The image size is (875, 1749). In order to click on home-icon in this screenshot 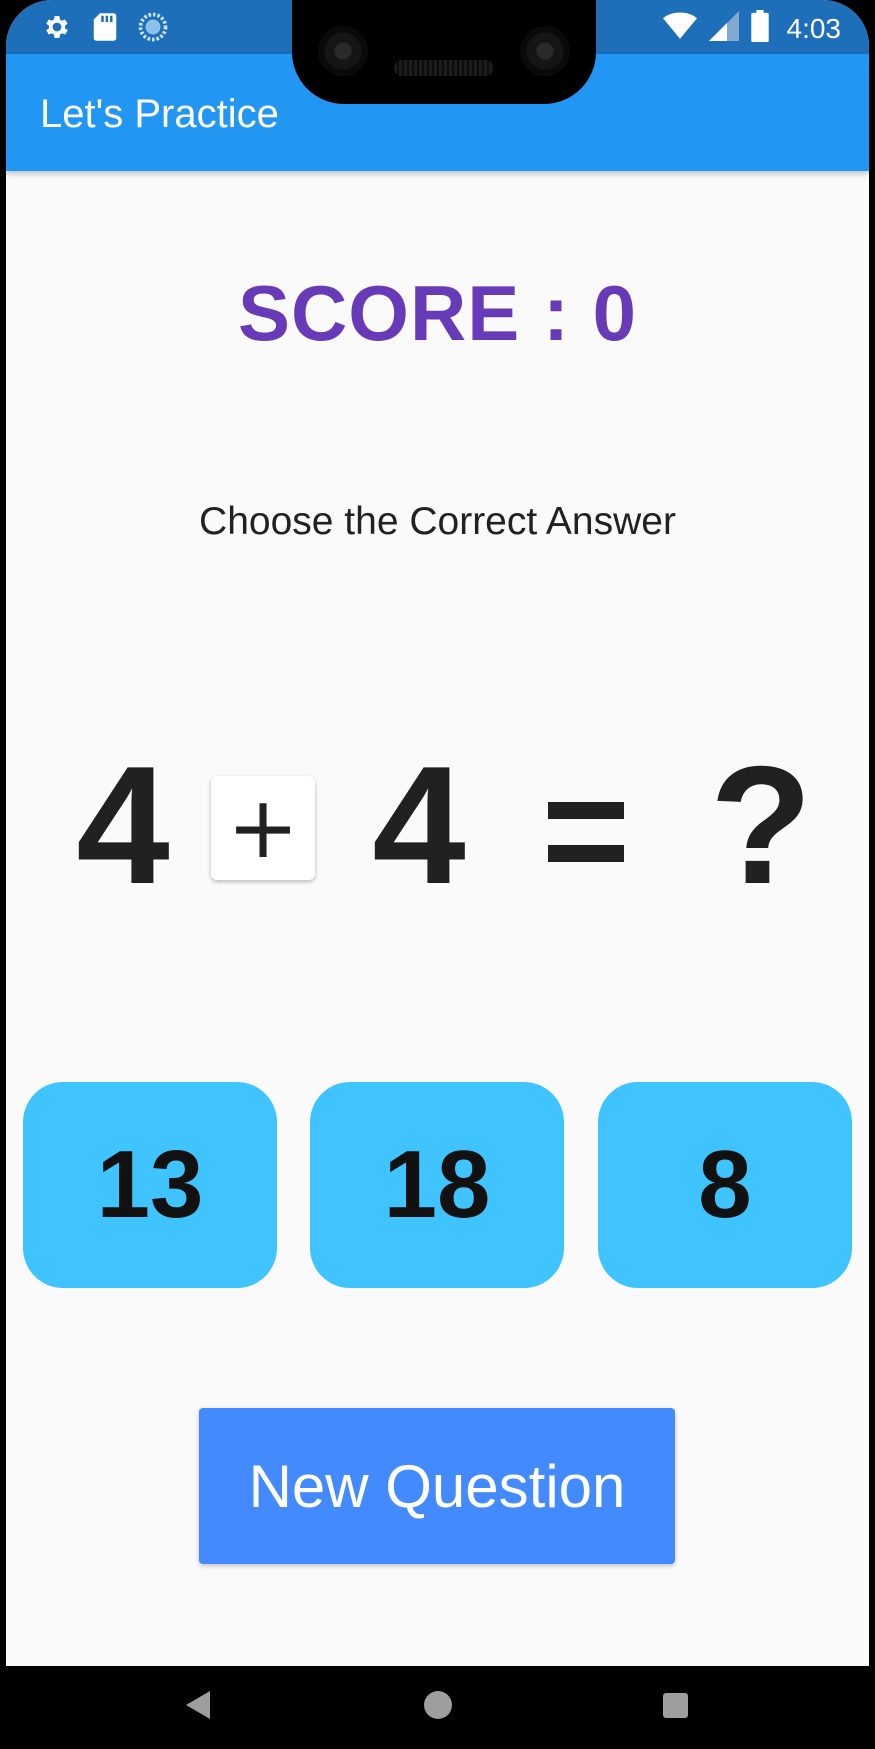, I will do `click(438, 1705)`.